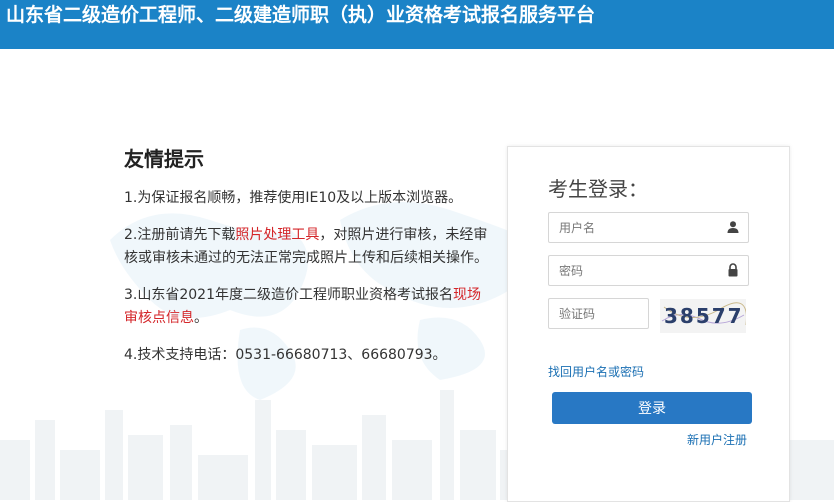 The height and width of the screenshot is (502, 834). Describe the element at coordinates (309, 307) in the screenshot. I see `tip-item-3: 3.山东省2021年度二级造价工程师职业资格考试报名现场审核点信息。` at that location.